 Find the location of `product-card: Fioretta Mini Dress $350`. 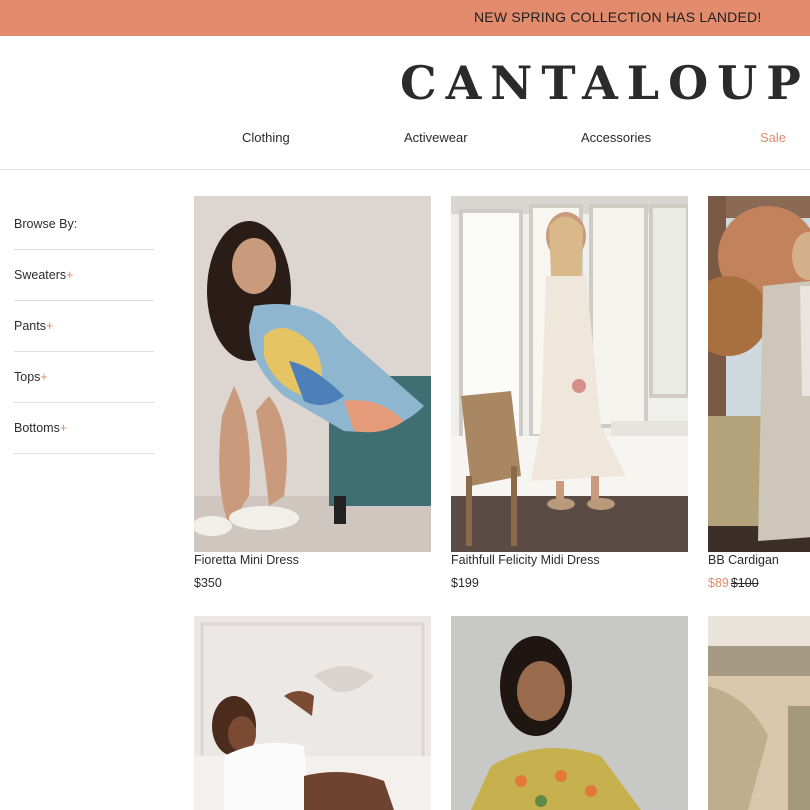

product-card: Fioretta Mini Dress $350 is located at coordinates (312, 393).